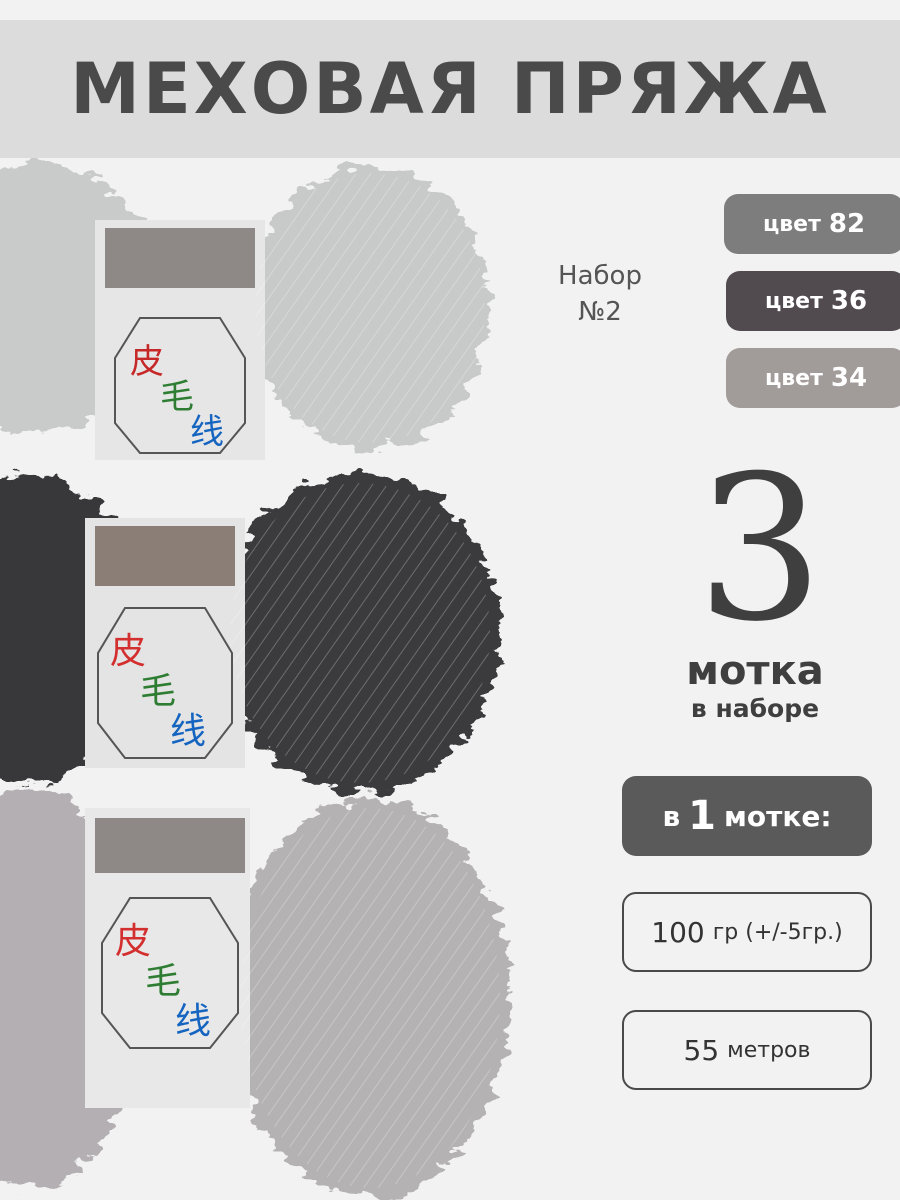  What do you see at coordinates (678, 932) in the screenshot?
I see `weight-value: 100` at bounding box center [678, 932].